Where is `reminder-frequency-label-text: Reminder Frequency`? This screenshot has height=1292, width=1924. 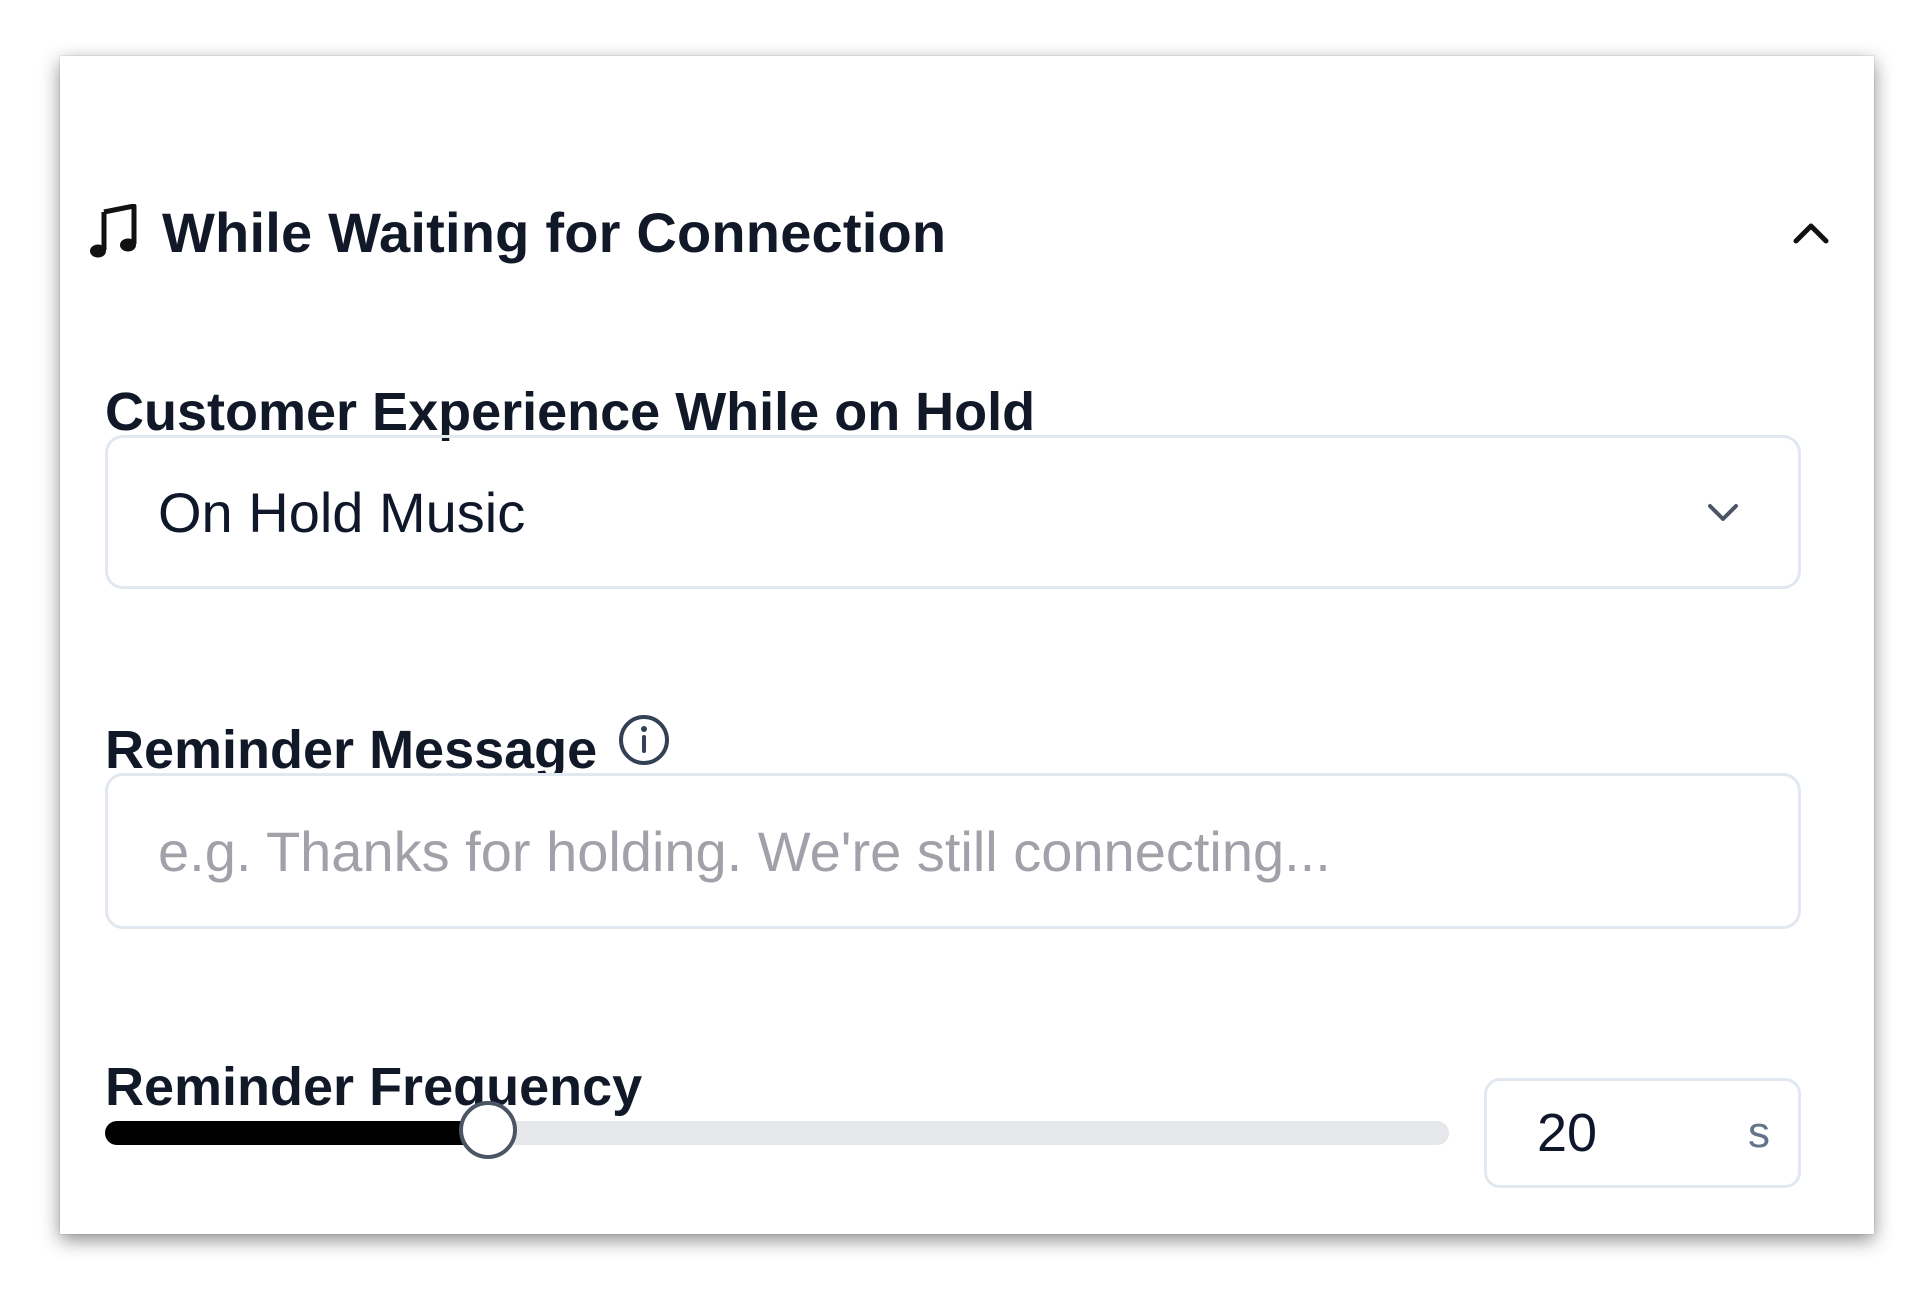 reminder-frequency-label-text: Reminder Frequency is located at coordinates (374, 1087).